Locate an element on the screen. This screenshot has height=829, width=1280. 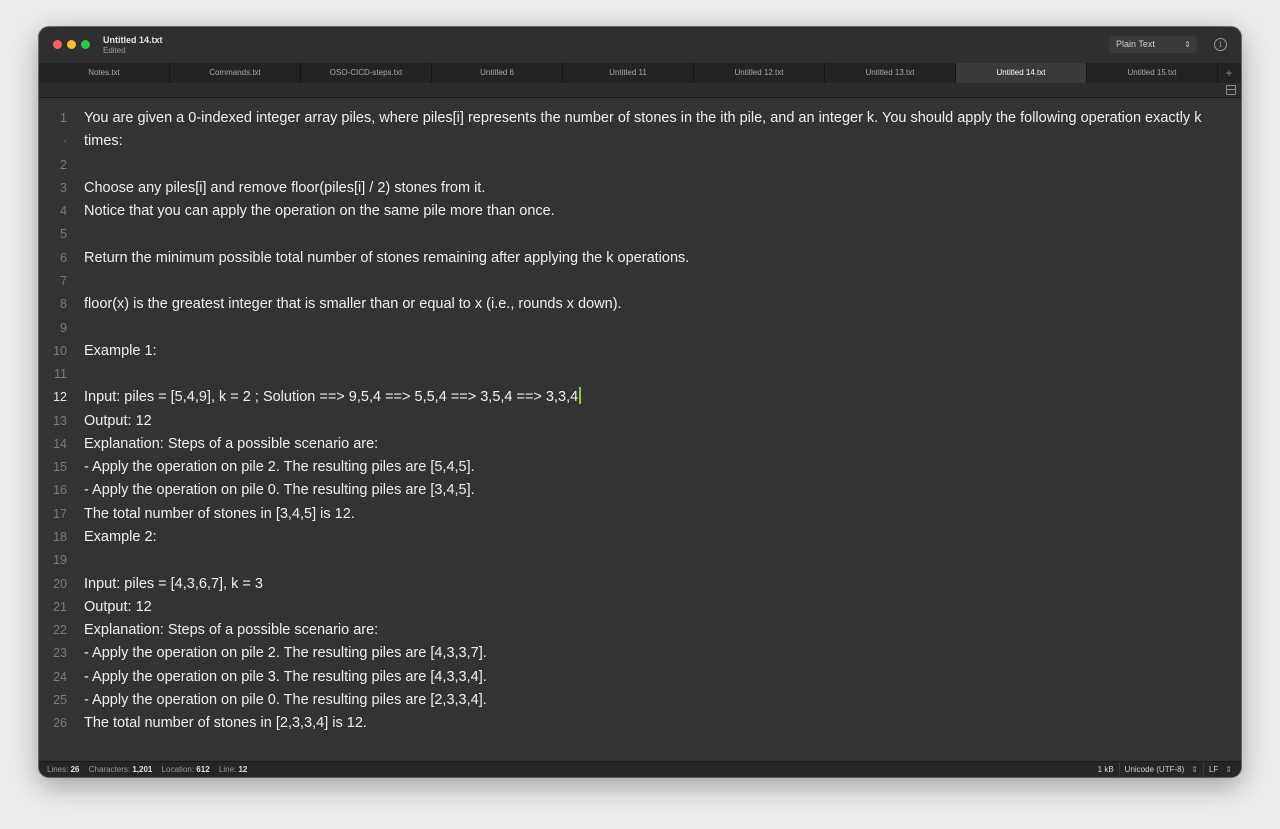
editor-line: 13 Output: 12 is located at coordinates (640, 421).